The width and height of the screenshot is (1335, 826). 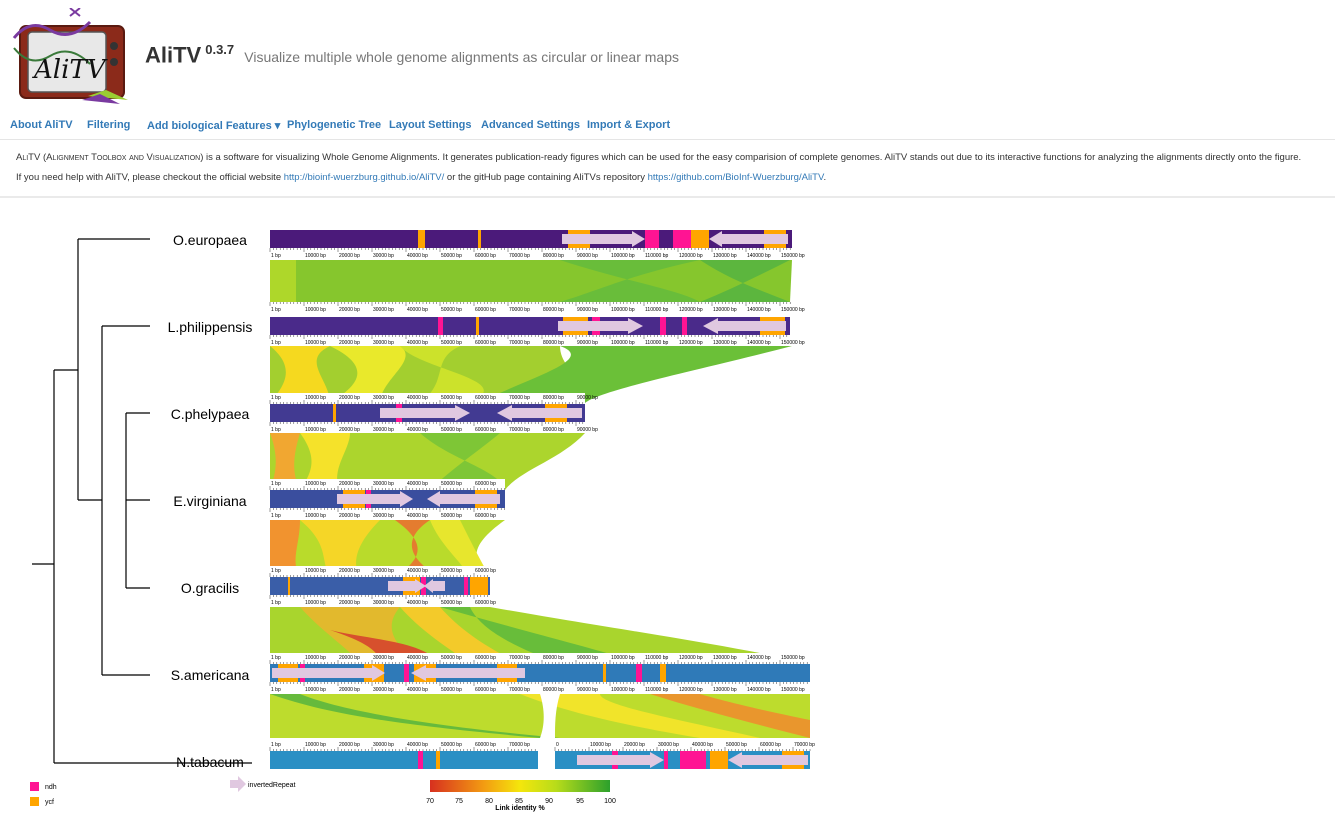 What do you see at coordinates (623, 343) in the screenshot?
I see `tick-label: 100000 bp` at bounding box center [623, 343].